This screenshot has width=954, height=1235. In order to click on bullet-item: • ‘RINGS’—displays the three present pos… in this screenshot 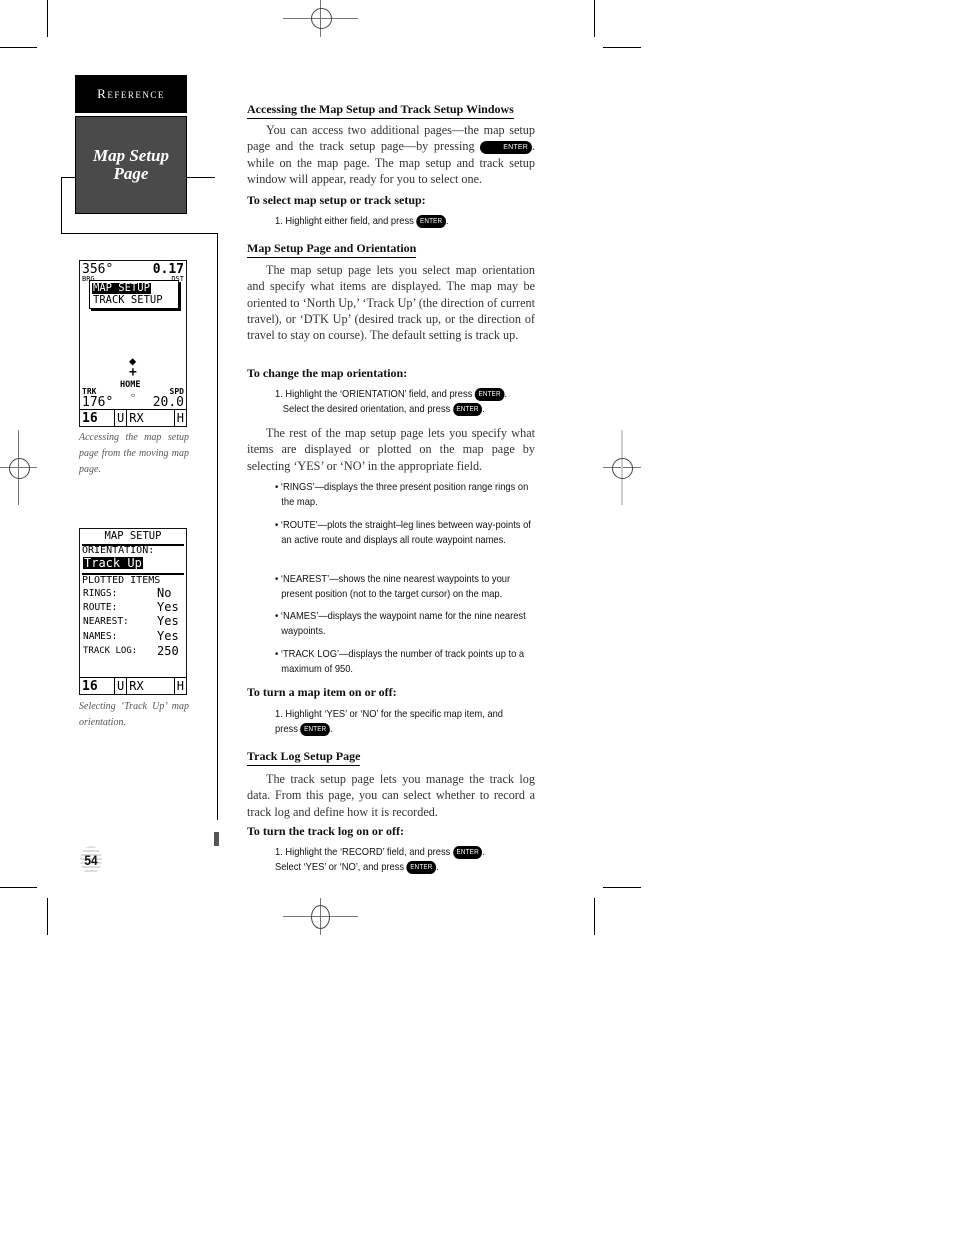, I will do `click(402, 495)`.